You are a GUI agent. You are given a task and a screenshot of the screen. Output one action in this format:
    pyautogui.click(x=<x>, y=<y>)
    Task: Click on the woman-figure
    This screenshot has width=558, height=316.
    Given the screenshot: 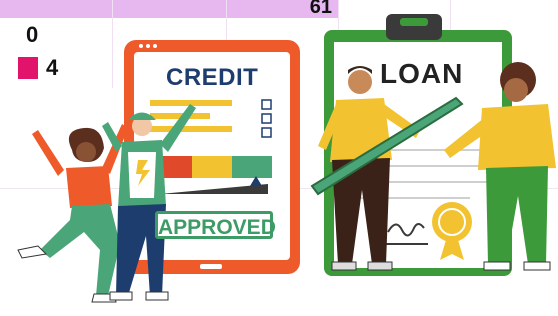 What is the action you would take?
    pyautogui.click(x=72, y=213)
    